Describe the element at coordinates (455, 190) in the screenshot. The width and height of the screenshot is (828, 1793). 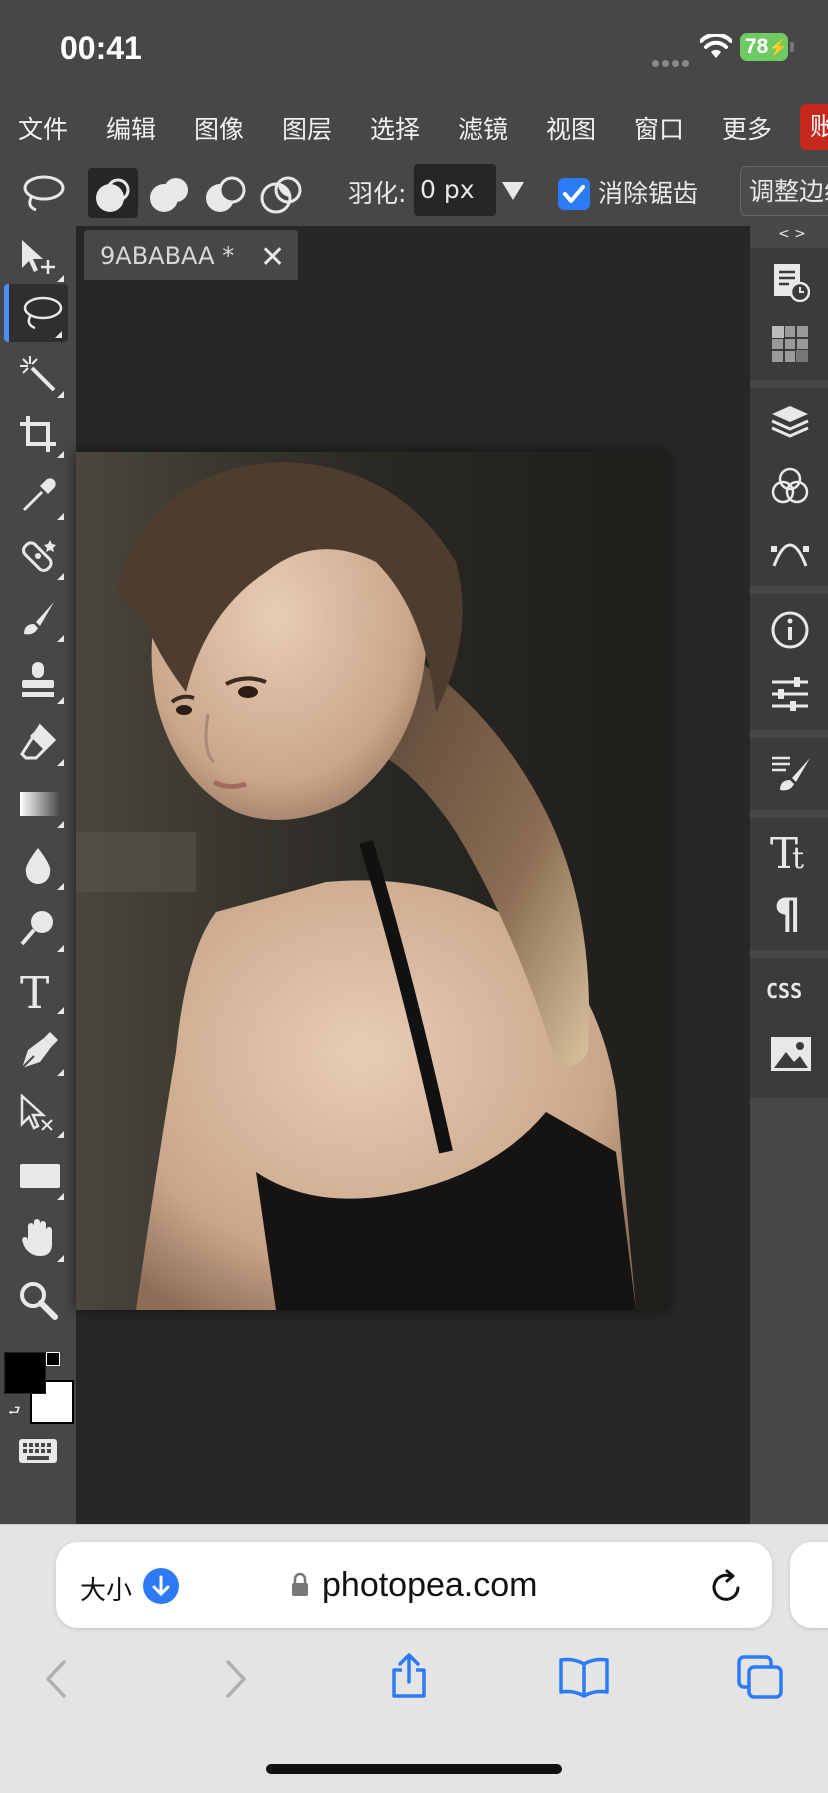
I see `feather-input: 0 px` at that location.